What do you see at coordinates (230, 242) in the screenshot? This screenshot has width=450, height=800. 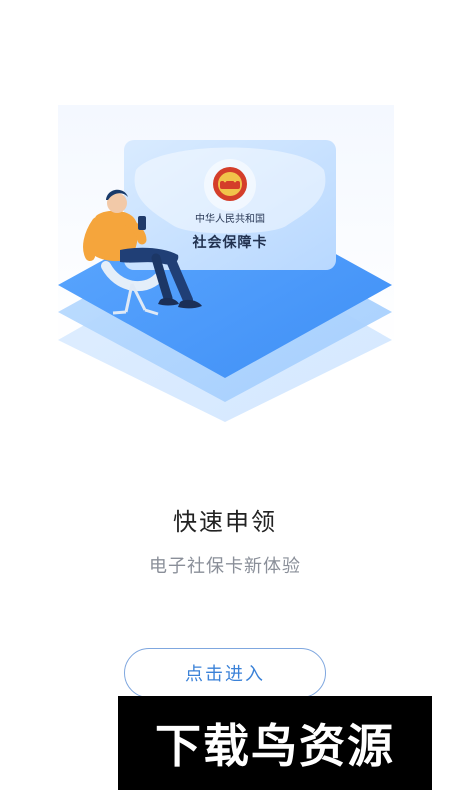 I see `card-name-text: 社会保障卡` at bounding box center [230, 242].